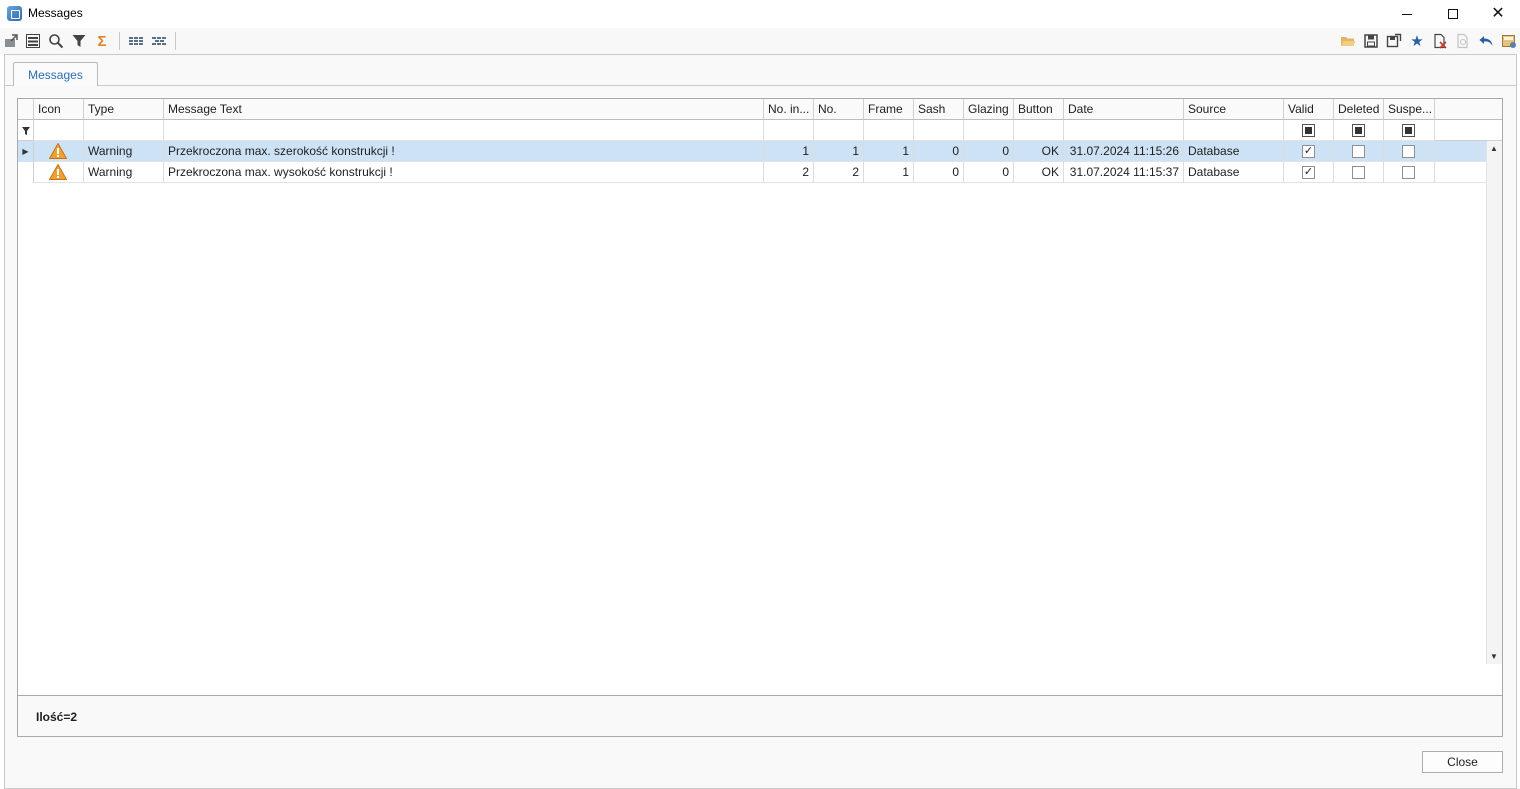 This screenshot has height=789, width=1520. What do you see at coordinates (1460, 151) in the screenshot?
I see `cell-empty` at bounding box center [1460, 151].